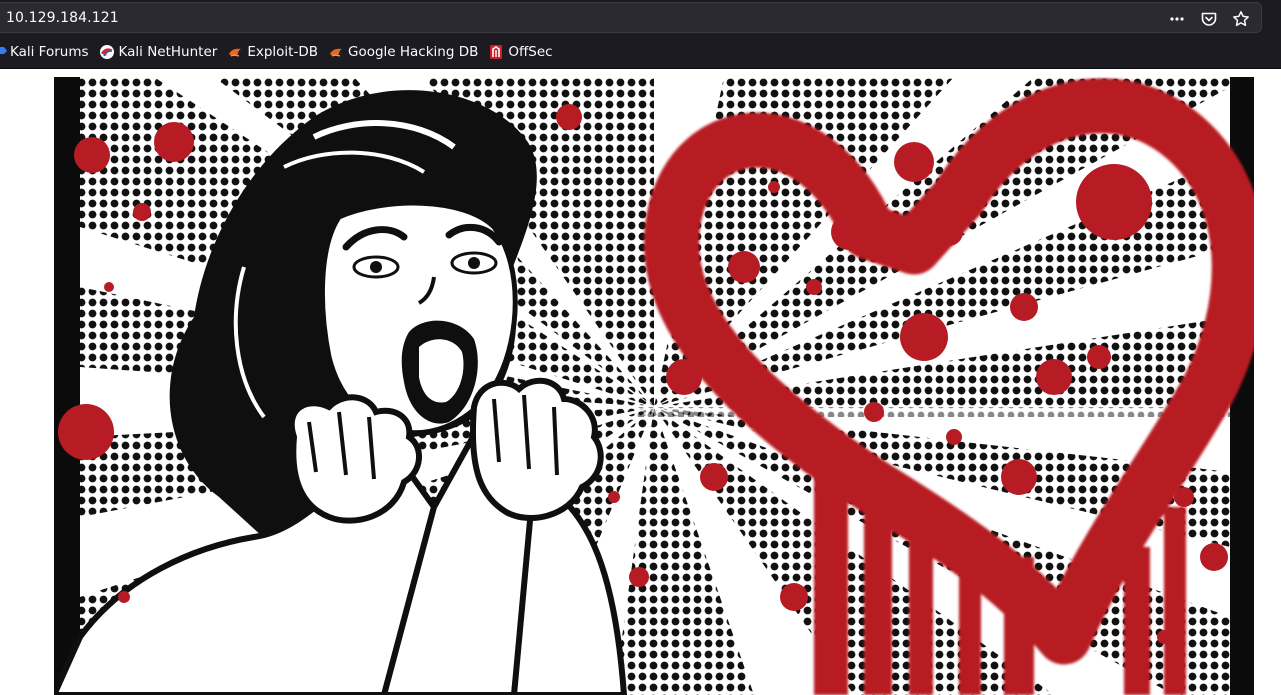 This screenshot has width=1281, height=695. Describe the element at coordinates (62, 18) in the screenshot. I see `url-text: 10.129.184.121` at that location.